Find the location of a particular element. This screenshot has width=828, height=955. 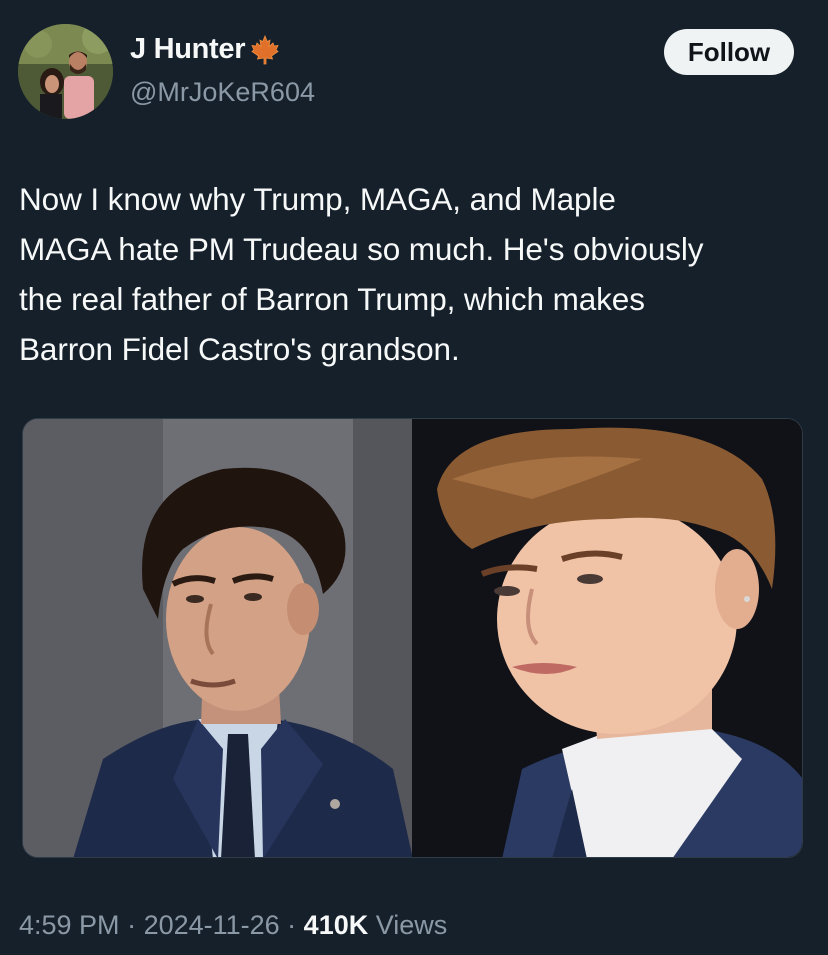

author-name-row: J Hunter is located at coordinates (205, 49).